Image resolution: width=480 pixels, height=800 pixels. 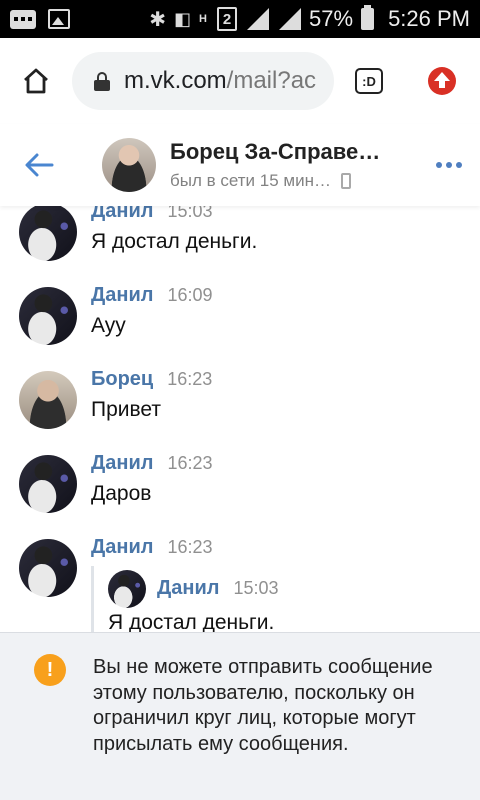 I want to click on browser-toolbar: m.vk.com/mail?ac :D, so click(x=240, y=81).